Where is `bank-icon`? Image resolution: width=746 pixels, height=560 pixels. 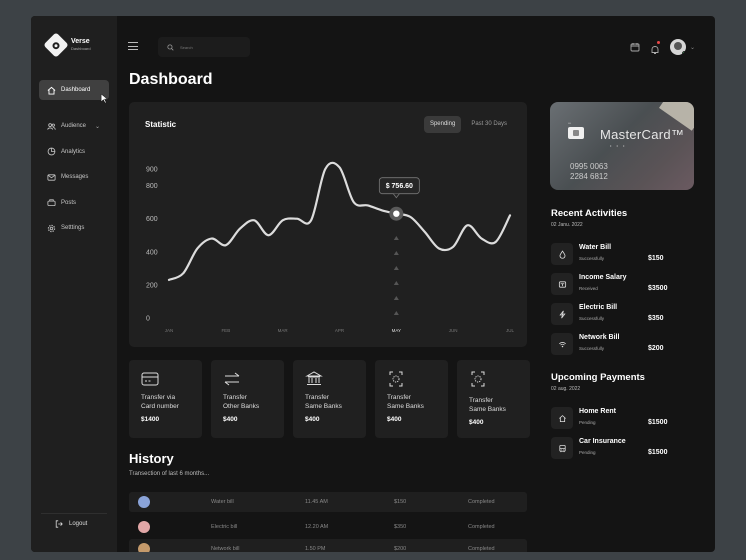
bank-icon is located at coordinates (314, 378).